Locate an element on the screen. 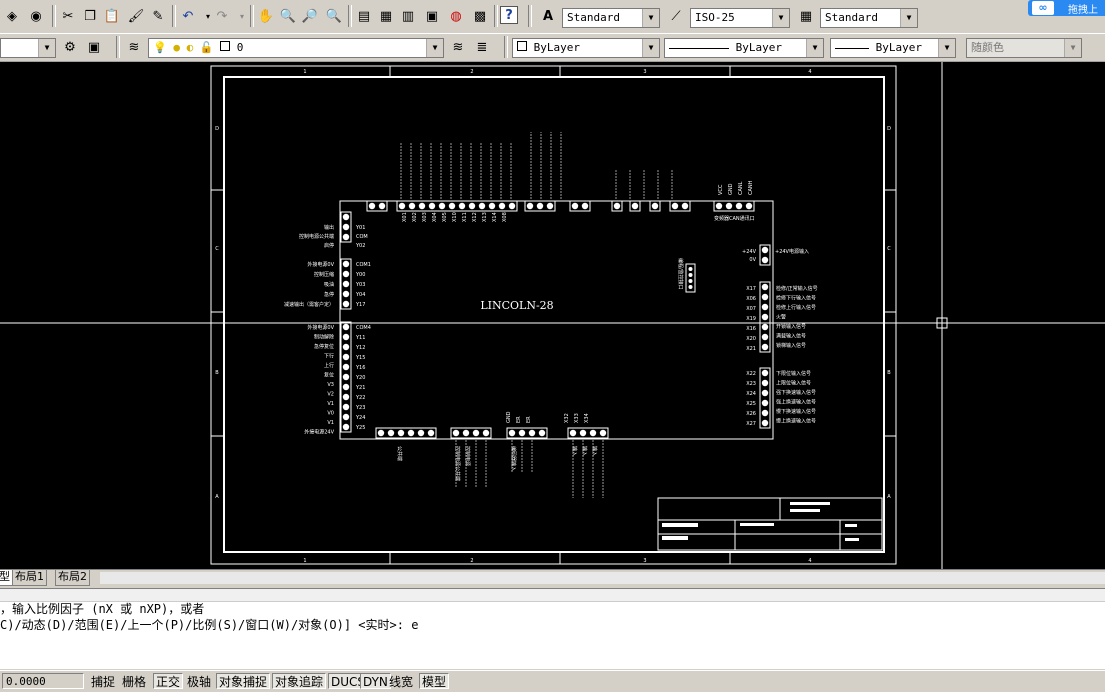  port-pin is located at coordinates (690, 287).